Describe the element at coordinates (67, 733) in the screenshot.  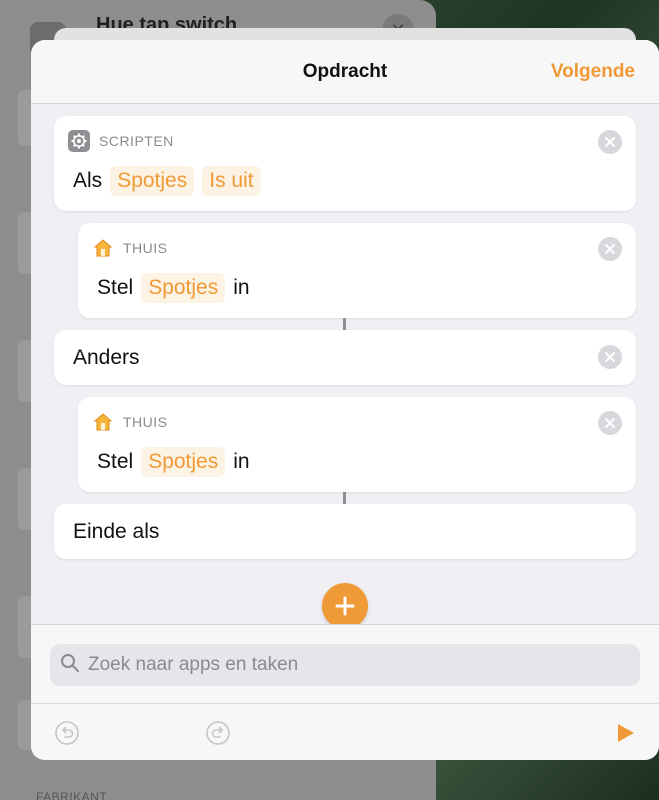
I see `undo-icon` at that location.